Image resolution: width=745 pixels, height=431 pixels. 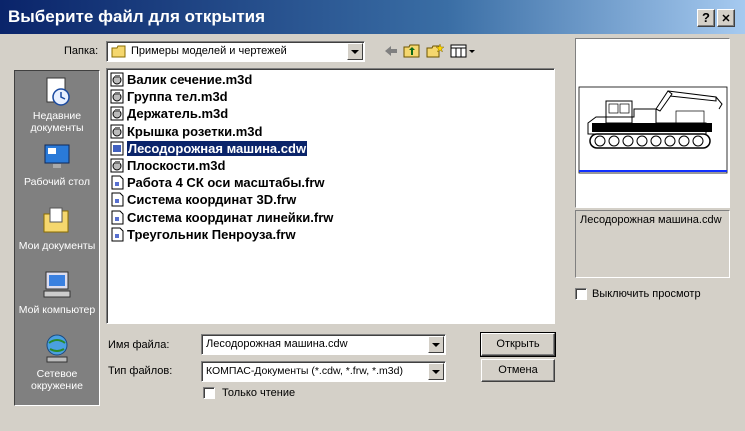 I want to click on places-item-desktop: Рабочий стол, so click(x=57, y=164).